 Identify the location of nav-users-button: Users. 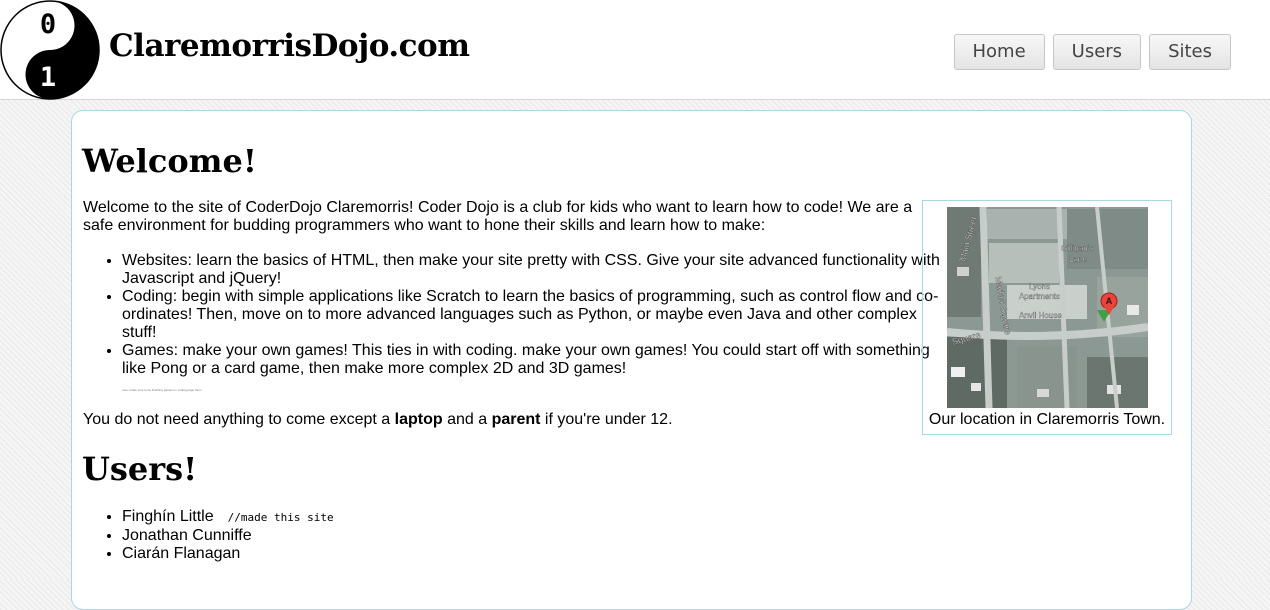
(1097, 52).